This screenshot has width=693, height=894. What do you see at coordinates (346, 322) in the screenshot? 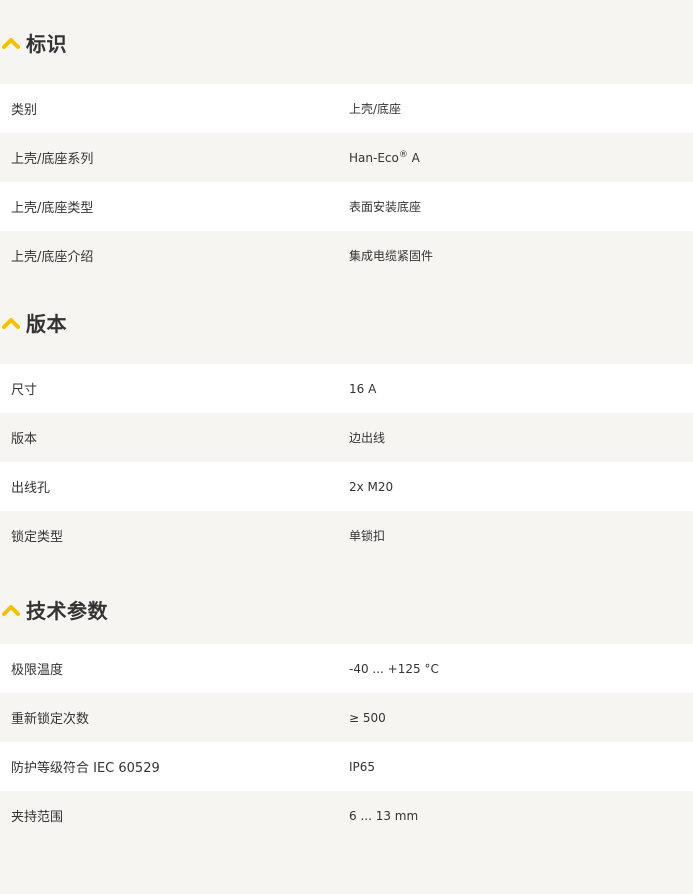
I see `section-header-version: 版本` at bounding box center [346, 322].